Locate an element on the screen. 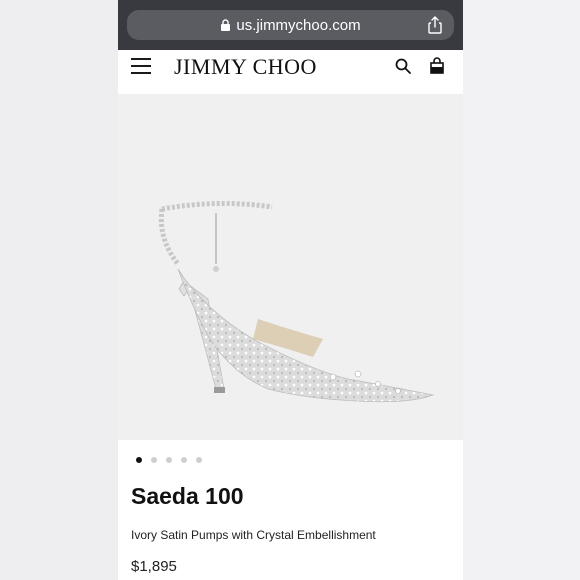 This screenshot has width=580, height=580. url-text: us.jimmychoo.com is located at coordinates (298, 25).